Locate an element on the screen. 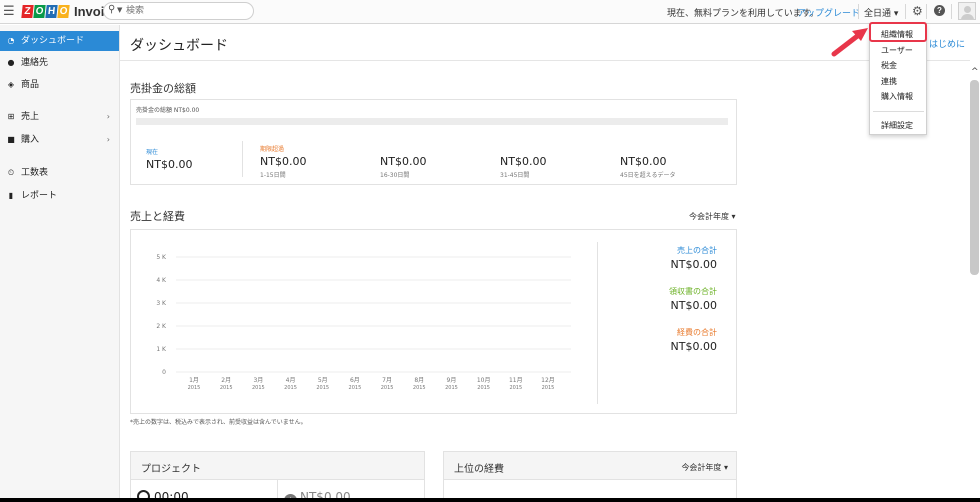 This screenshot has height=502, width=980. bag-icon: ■ is located at coordinates (11, 139).